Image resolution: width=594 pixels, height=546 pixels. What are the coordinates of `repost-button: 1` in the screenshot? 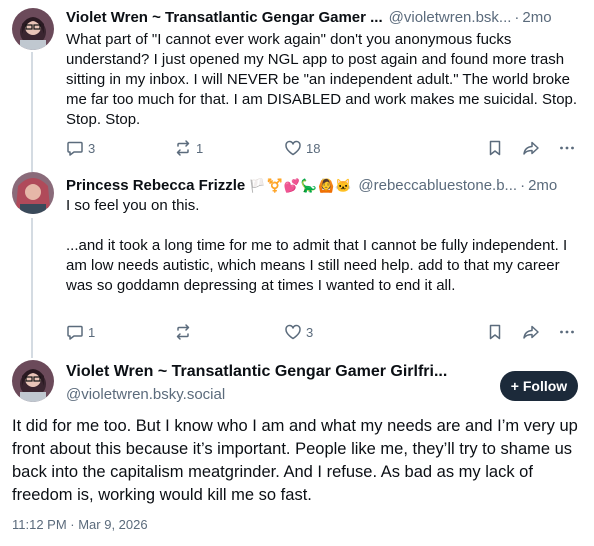 It's located at (188, 148).